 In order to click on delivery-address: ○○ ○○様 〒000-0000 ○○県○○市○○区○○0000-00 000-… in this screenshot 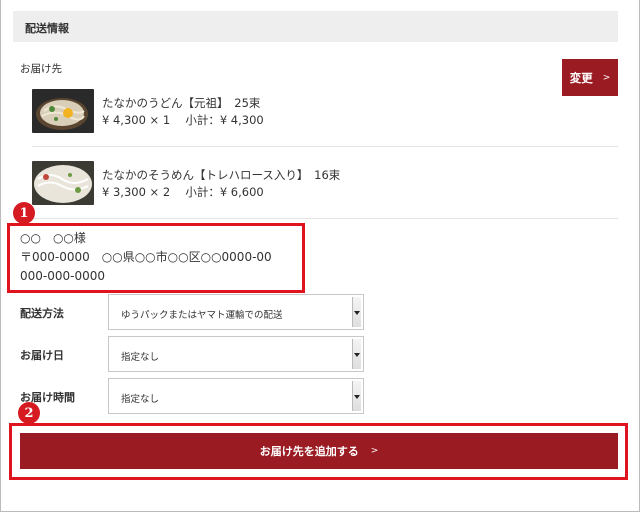, I will do `click(146, 257)`.